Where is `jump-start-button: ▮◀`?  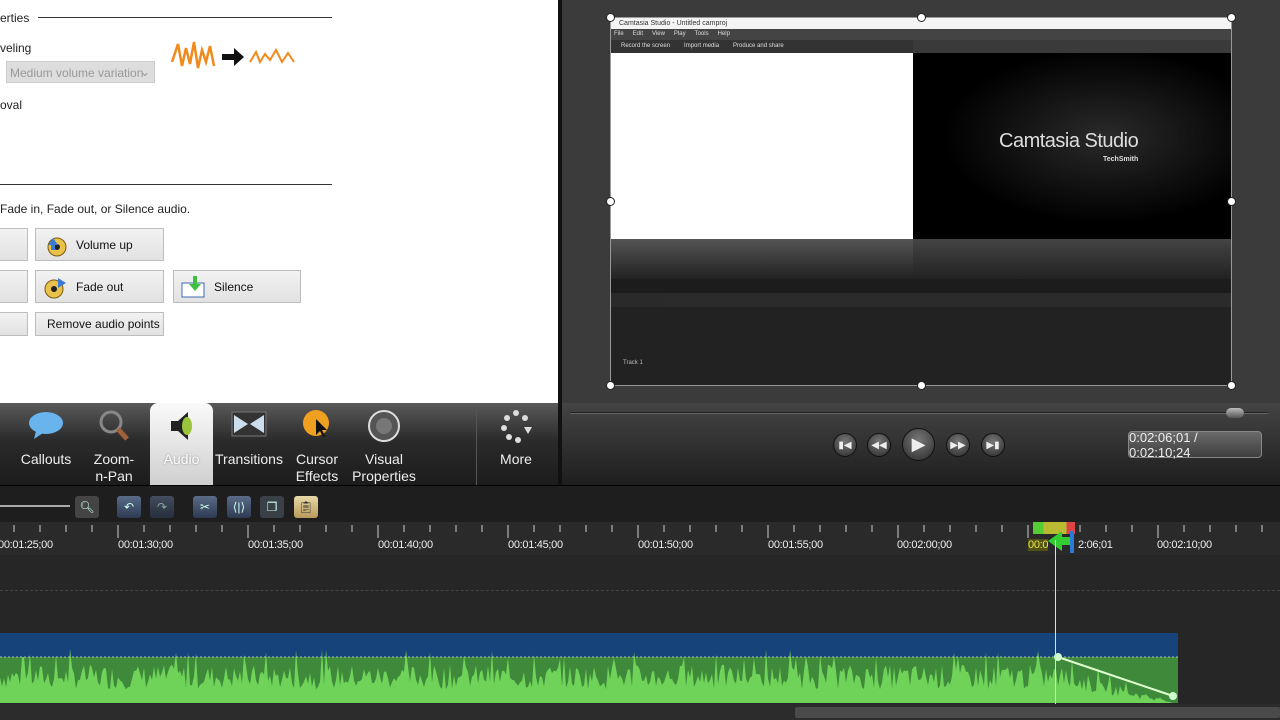
jump-start-button: ▮◀ is located at coordinates (845, 445).